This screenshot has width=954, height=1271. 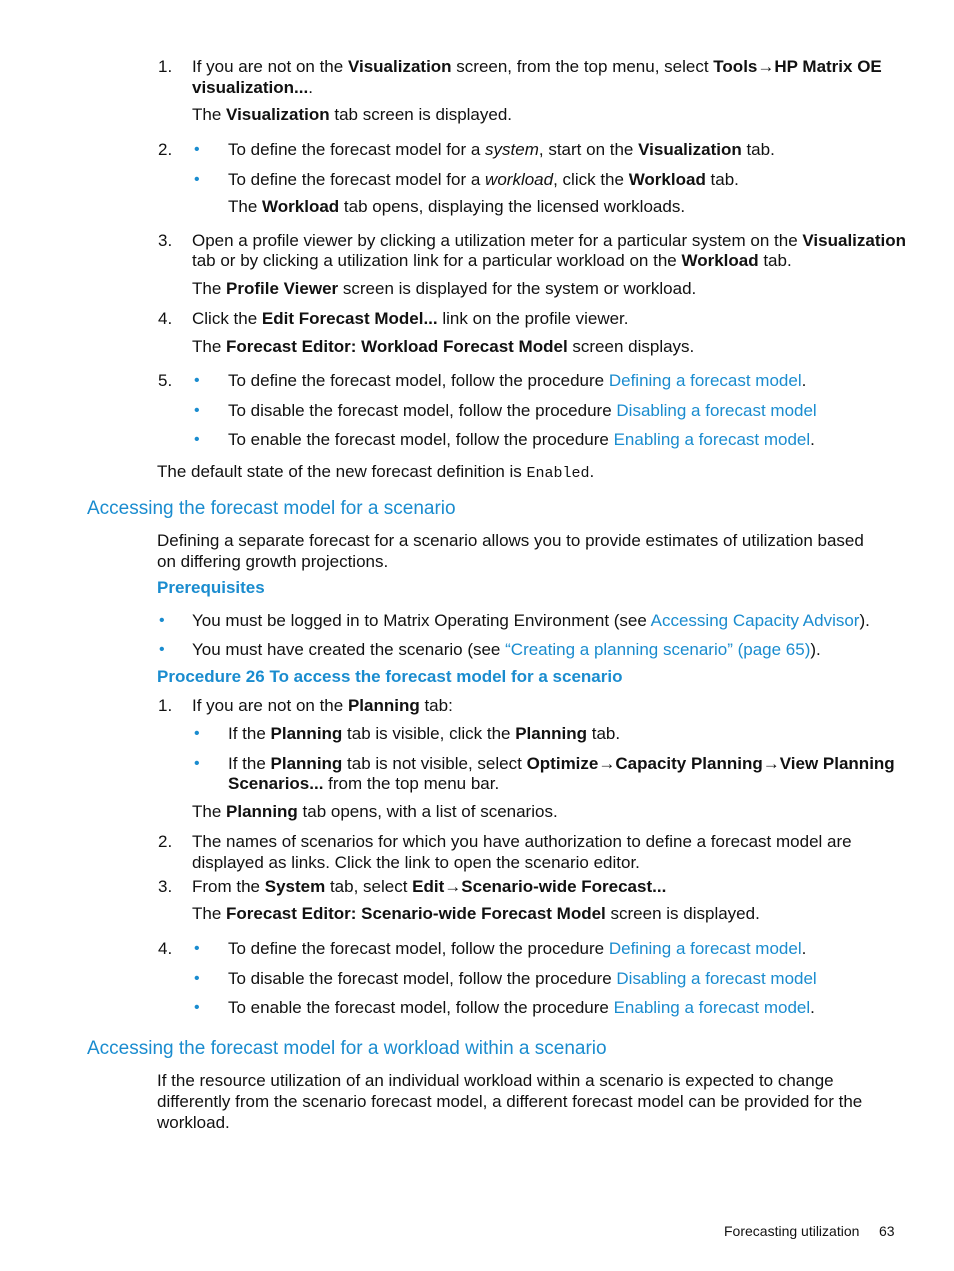 I want to click on step-text: If you are not on the Planning tab:, so click(x=322, y=705).